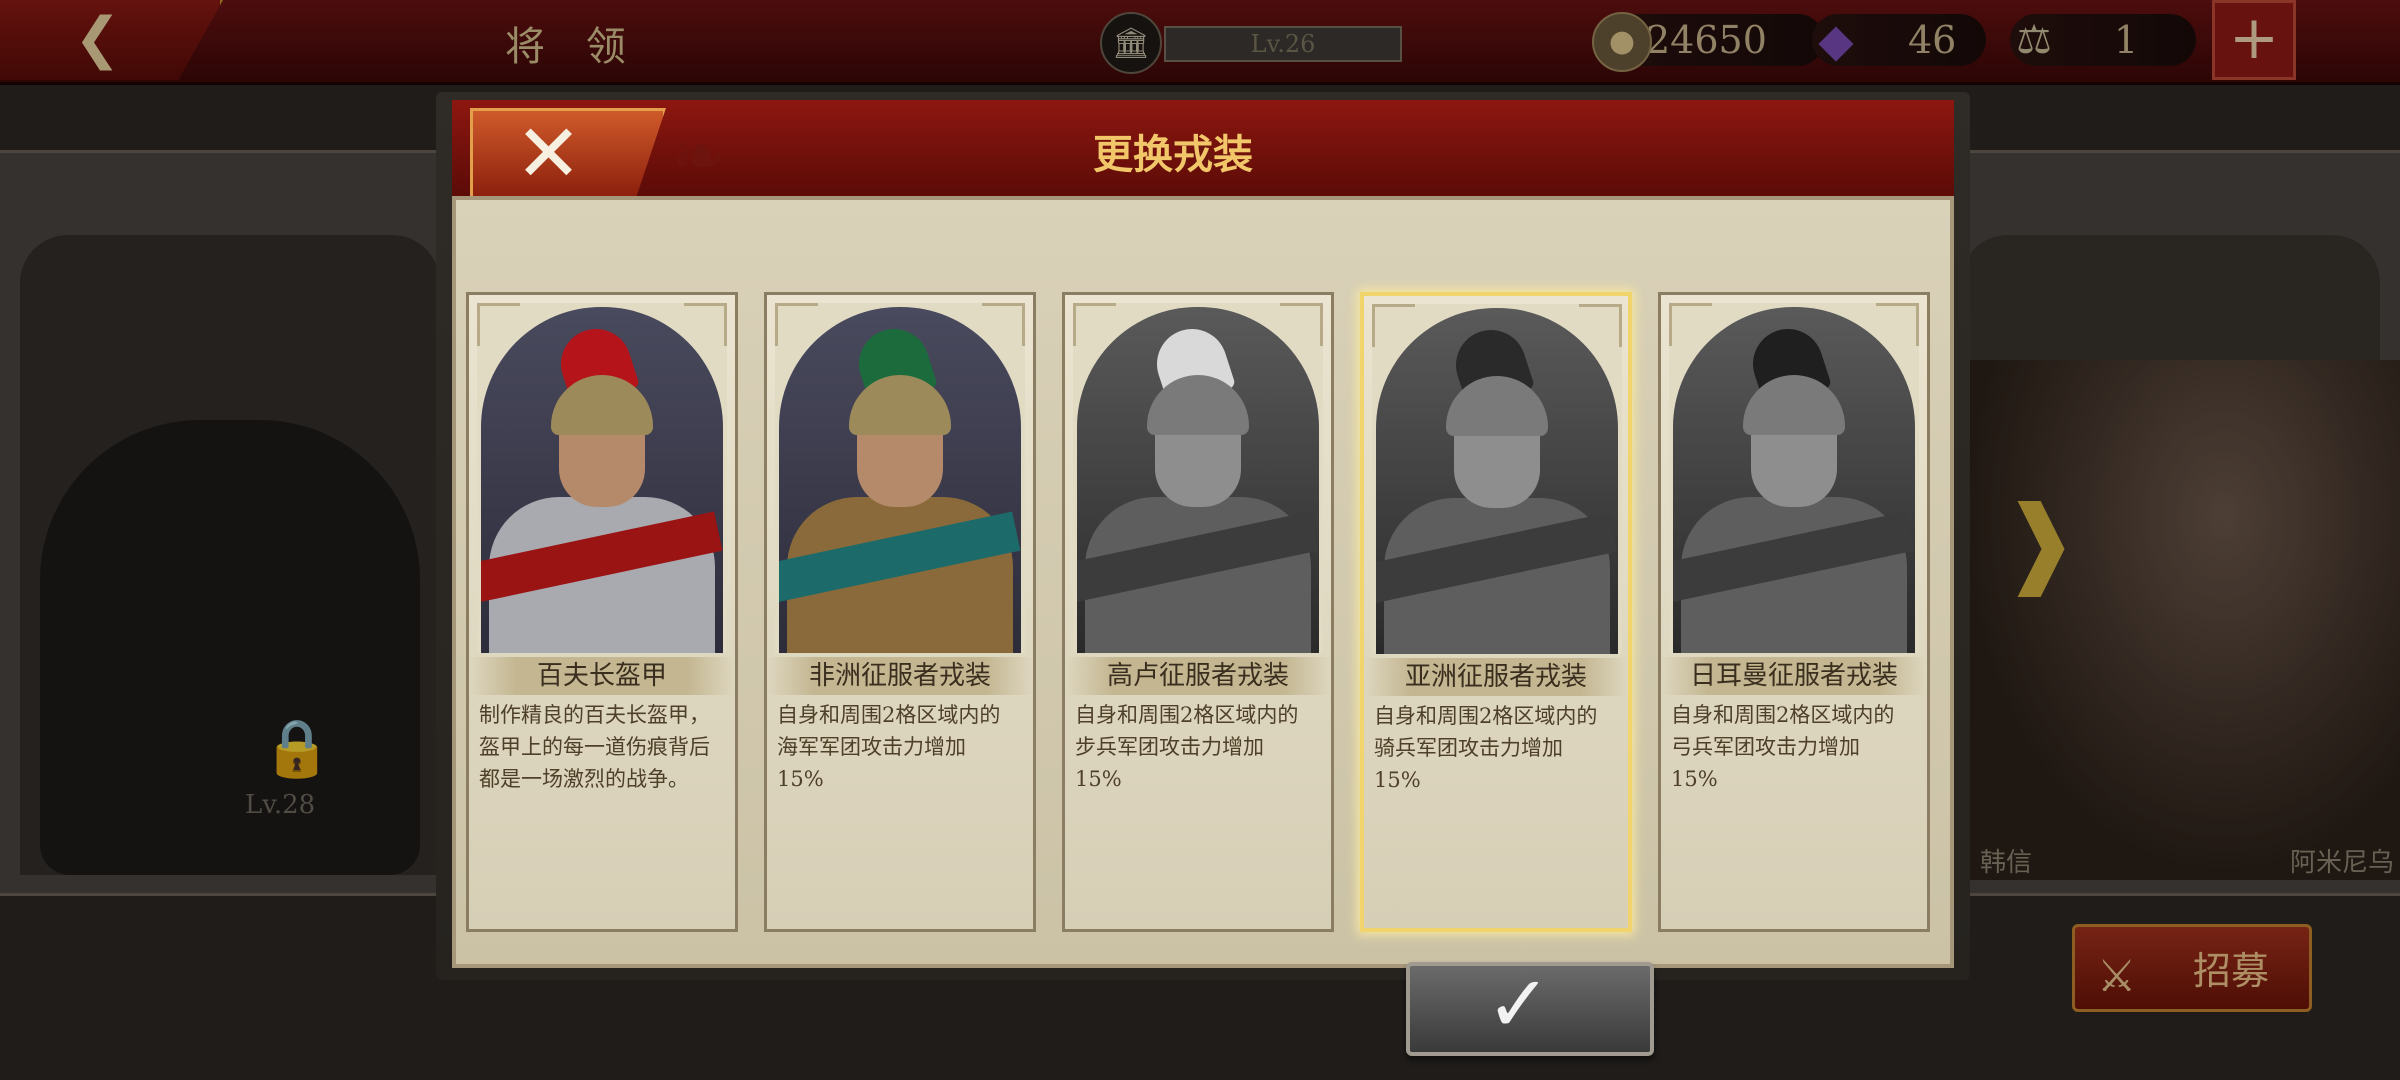  I want to click on close-icon: ✕, so click(549, 153).